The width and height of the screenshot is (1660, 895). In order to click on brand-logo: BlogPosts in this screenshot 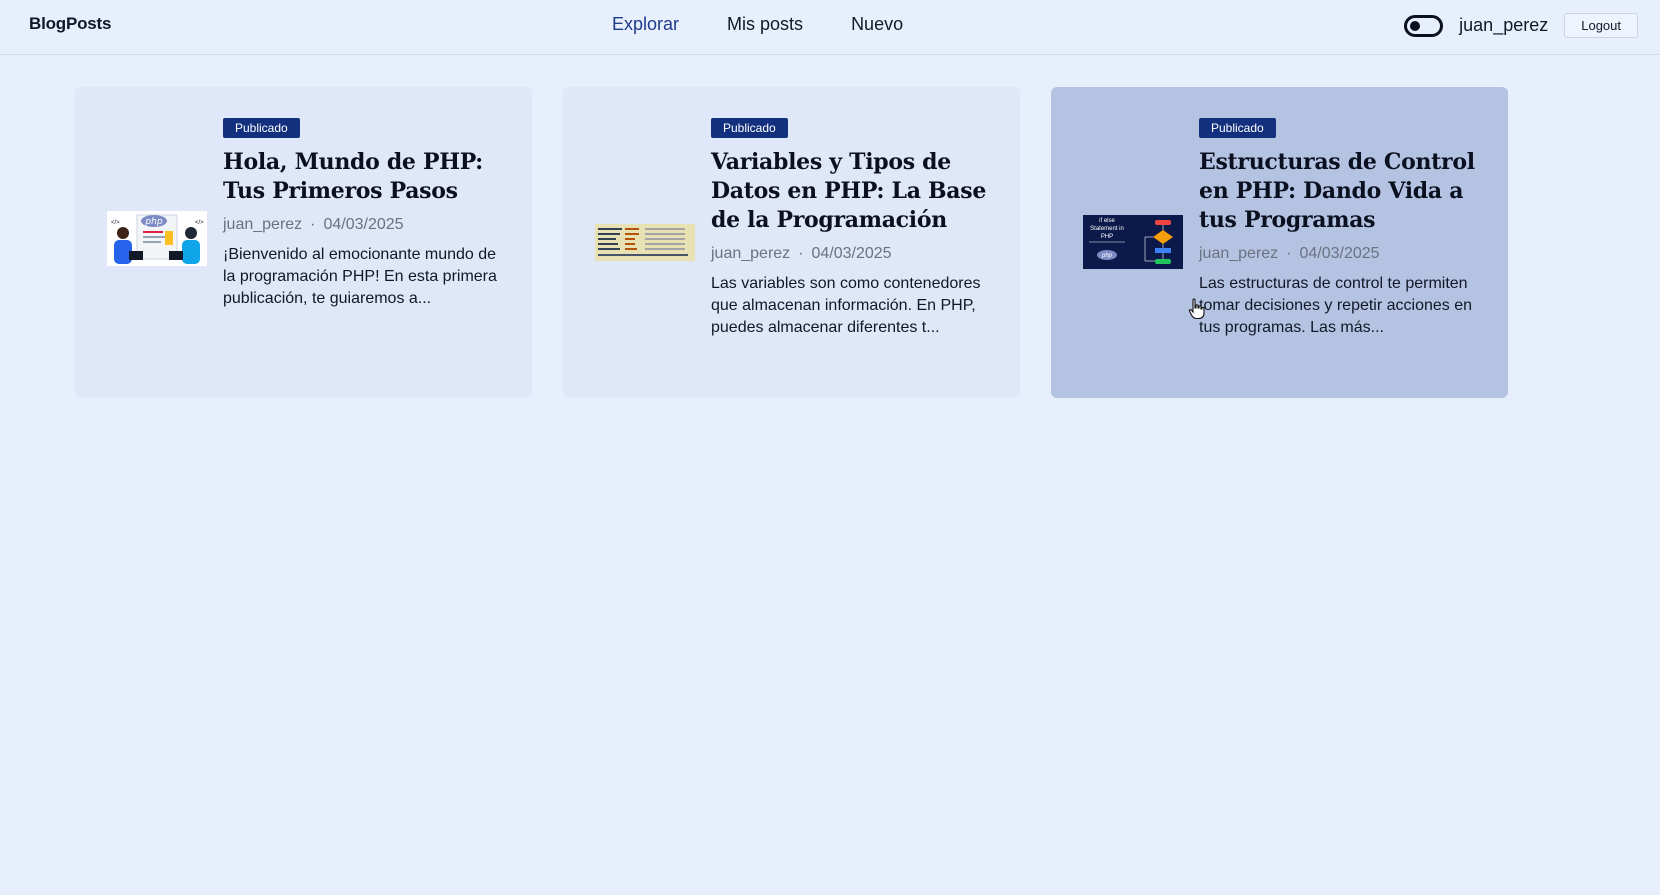, I will do `click(70, 24)`.